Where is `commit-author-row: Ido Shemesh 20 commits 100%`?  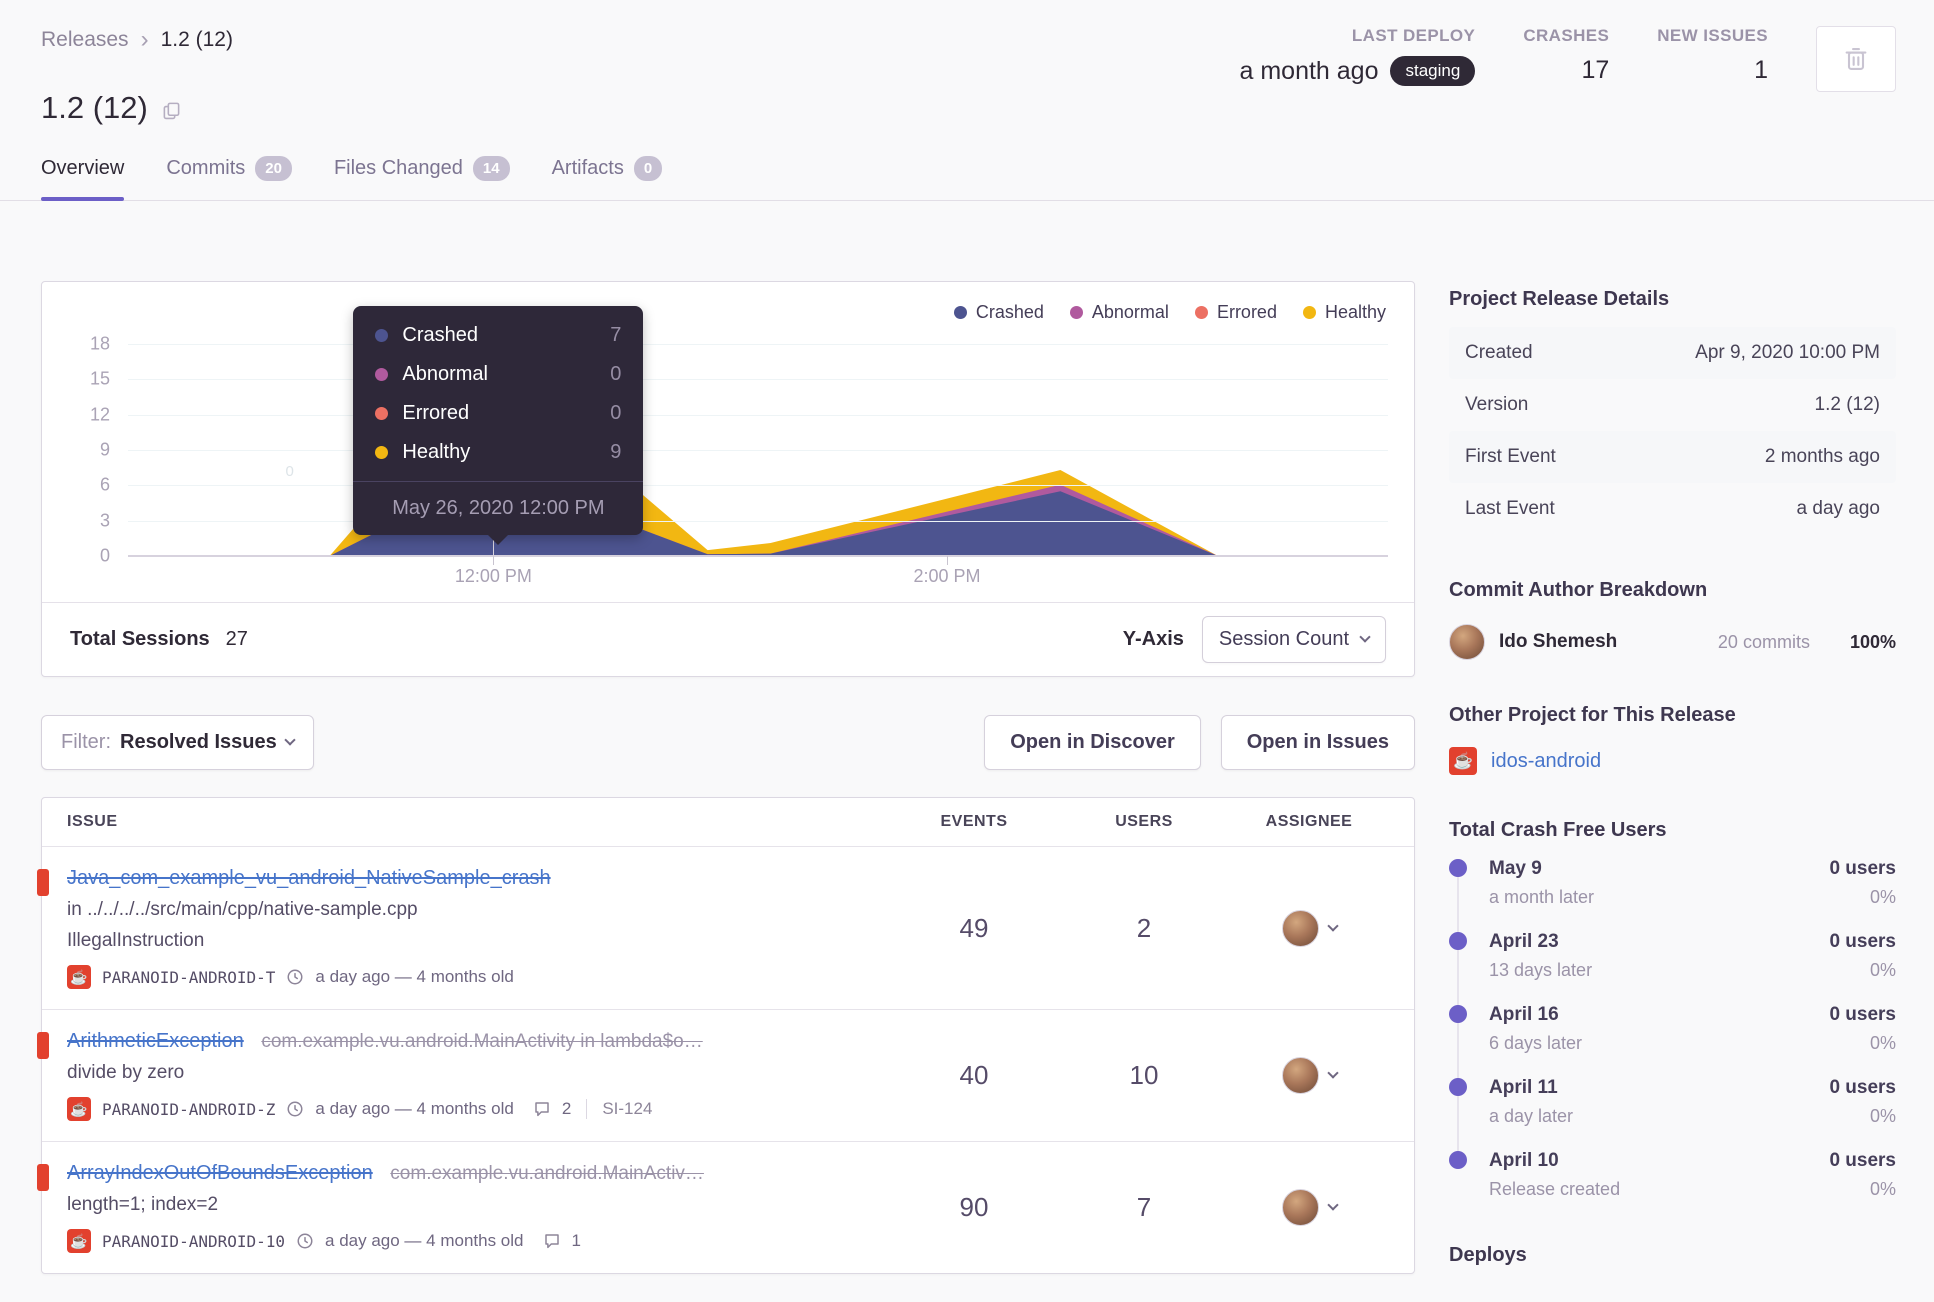
commit-author-row: Ido Shemesh 20 commits 100% is located at coordinates (1672, 642).